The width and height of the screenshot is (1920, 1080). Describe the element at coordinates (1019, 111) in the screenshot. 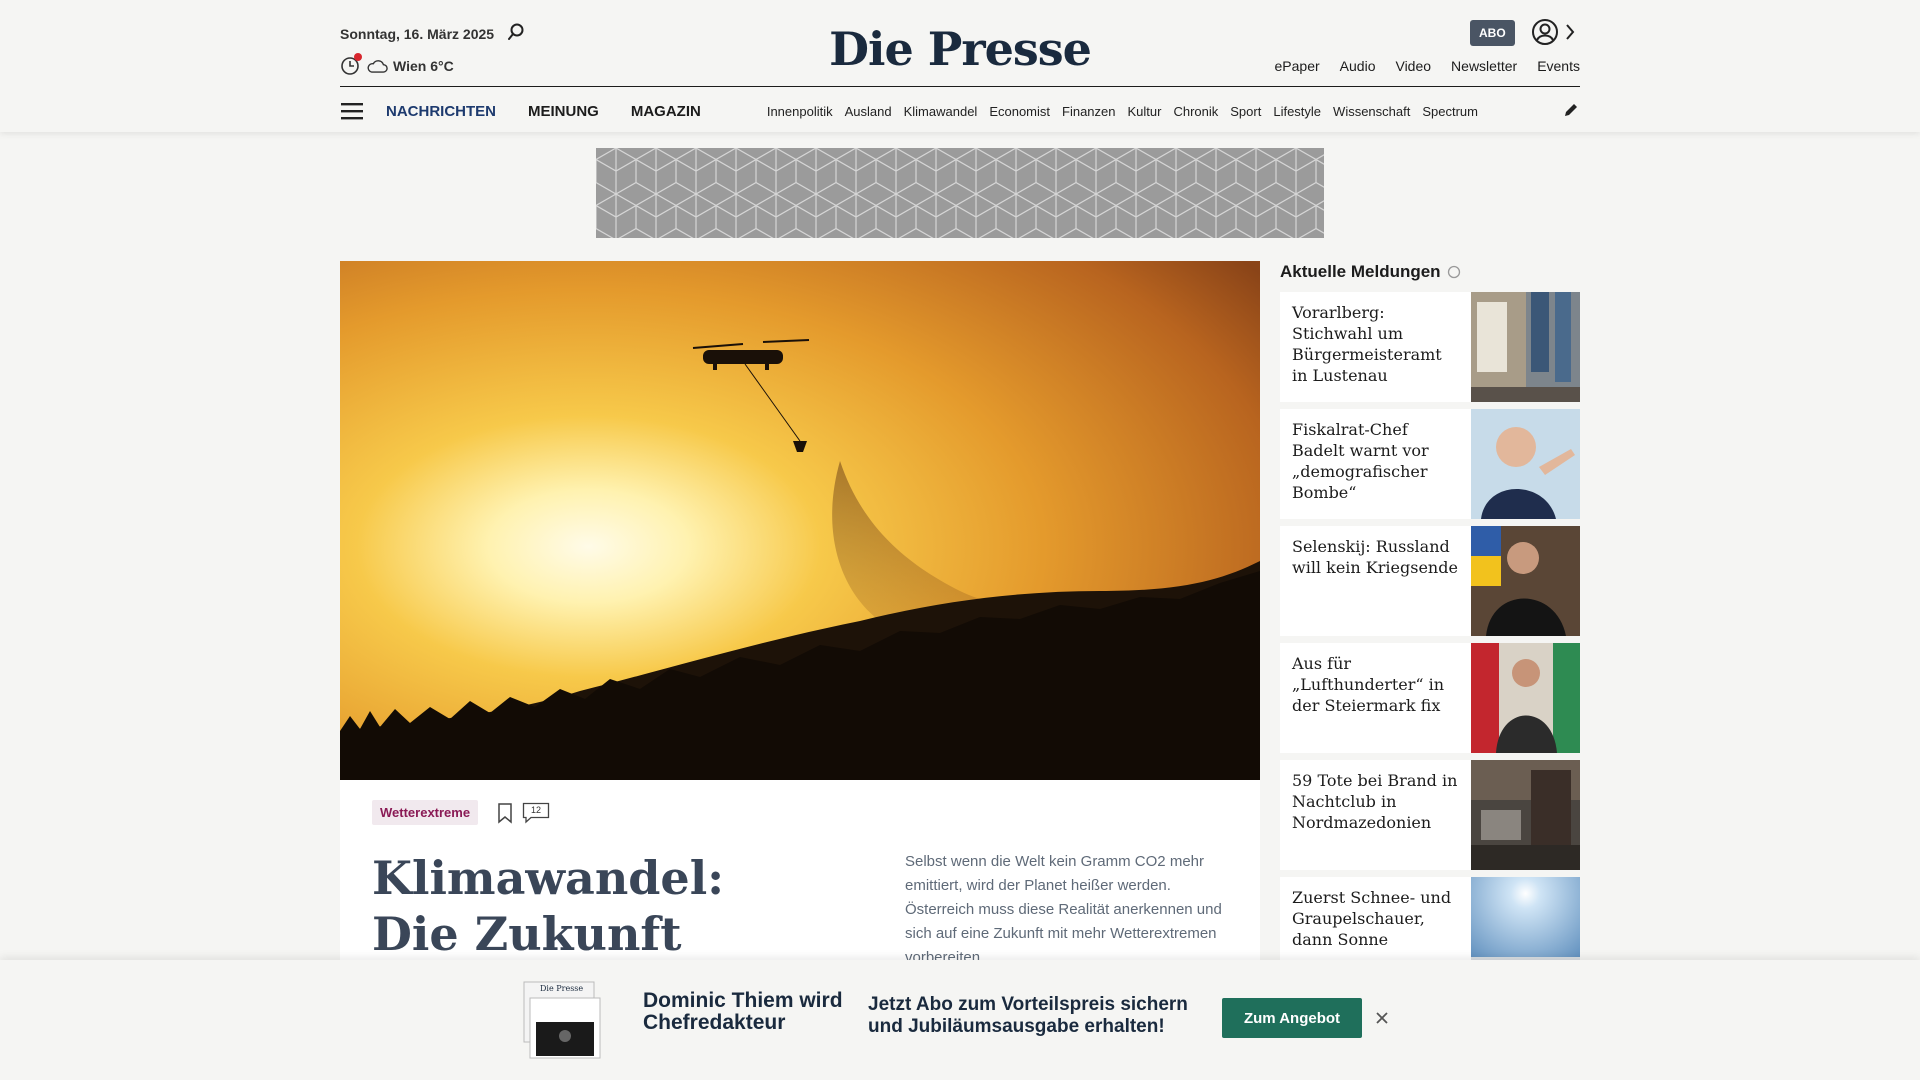

I see `section-economist: Economist` at that location.